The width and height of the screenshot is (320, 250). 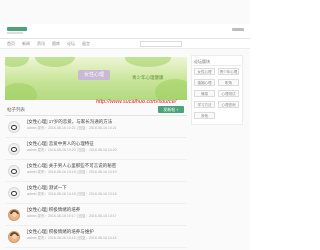 I want to click on login-link, so click(x=238, y=29).